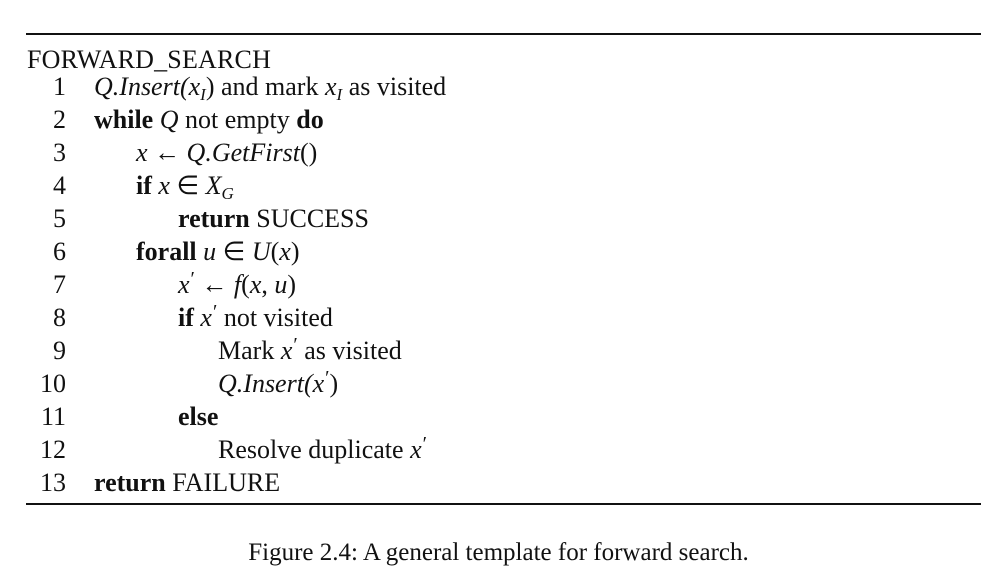  What do you see at coordinates (59, 152) in the screenshot?
I see `line-number: 3` at bounding box center [59, 152].